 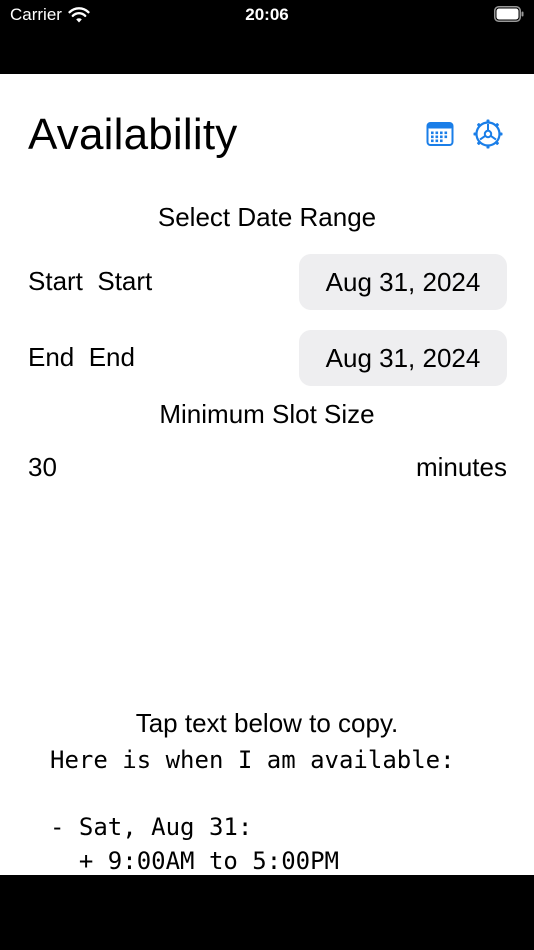 I want to click on copy-hint: Tap text below to copy., so click(x=267, y=723).